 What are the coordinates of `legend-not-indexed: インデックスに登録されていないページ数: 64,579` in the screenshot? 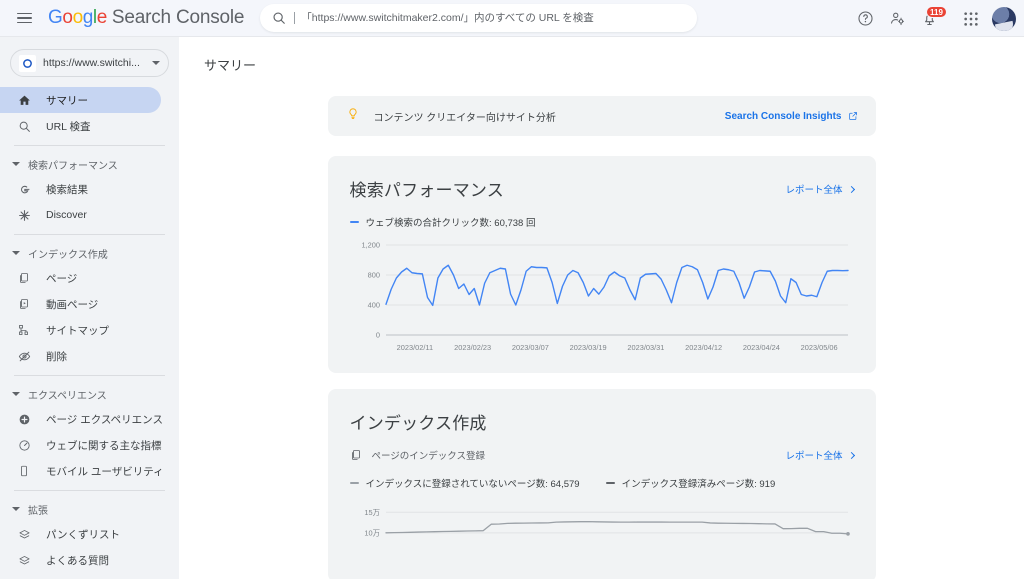 It's located at (464, 483).